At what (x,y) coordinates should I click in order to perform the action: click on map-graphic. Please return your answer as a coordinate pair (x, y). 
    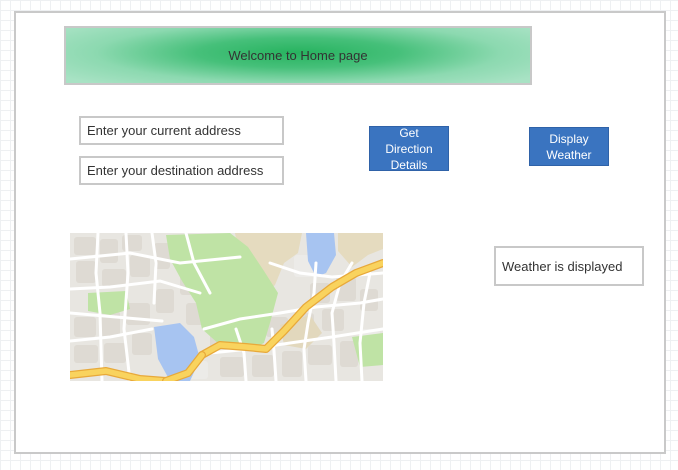
    Looking at the image, I should click on (226, 307).